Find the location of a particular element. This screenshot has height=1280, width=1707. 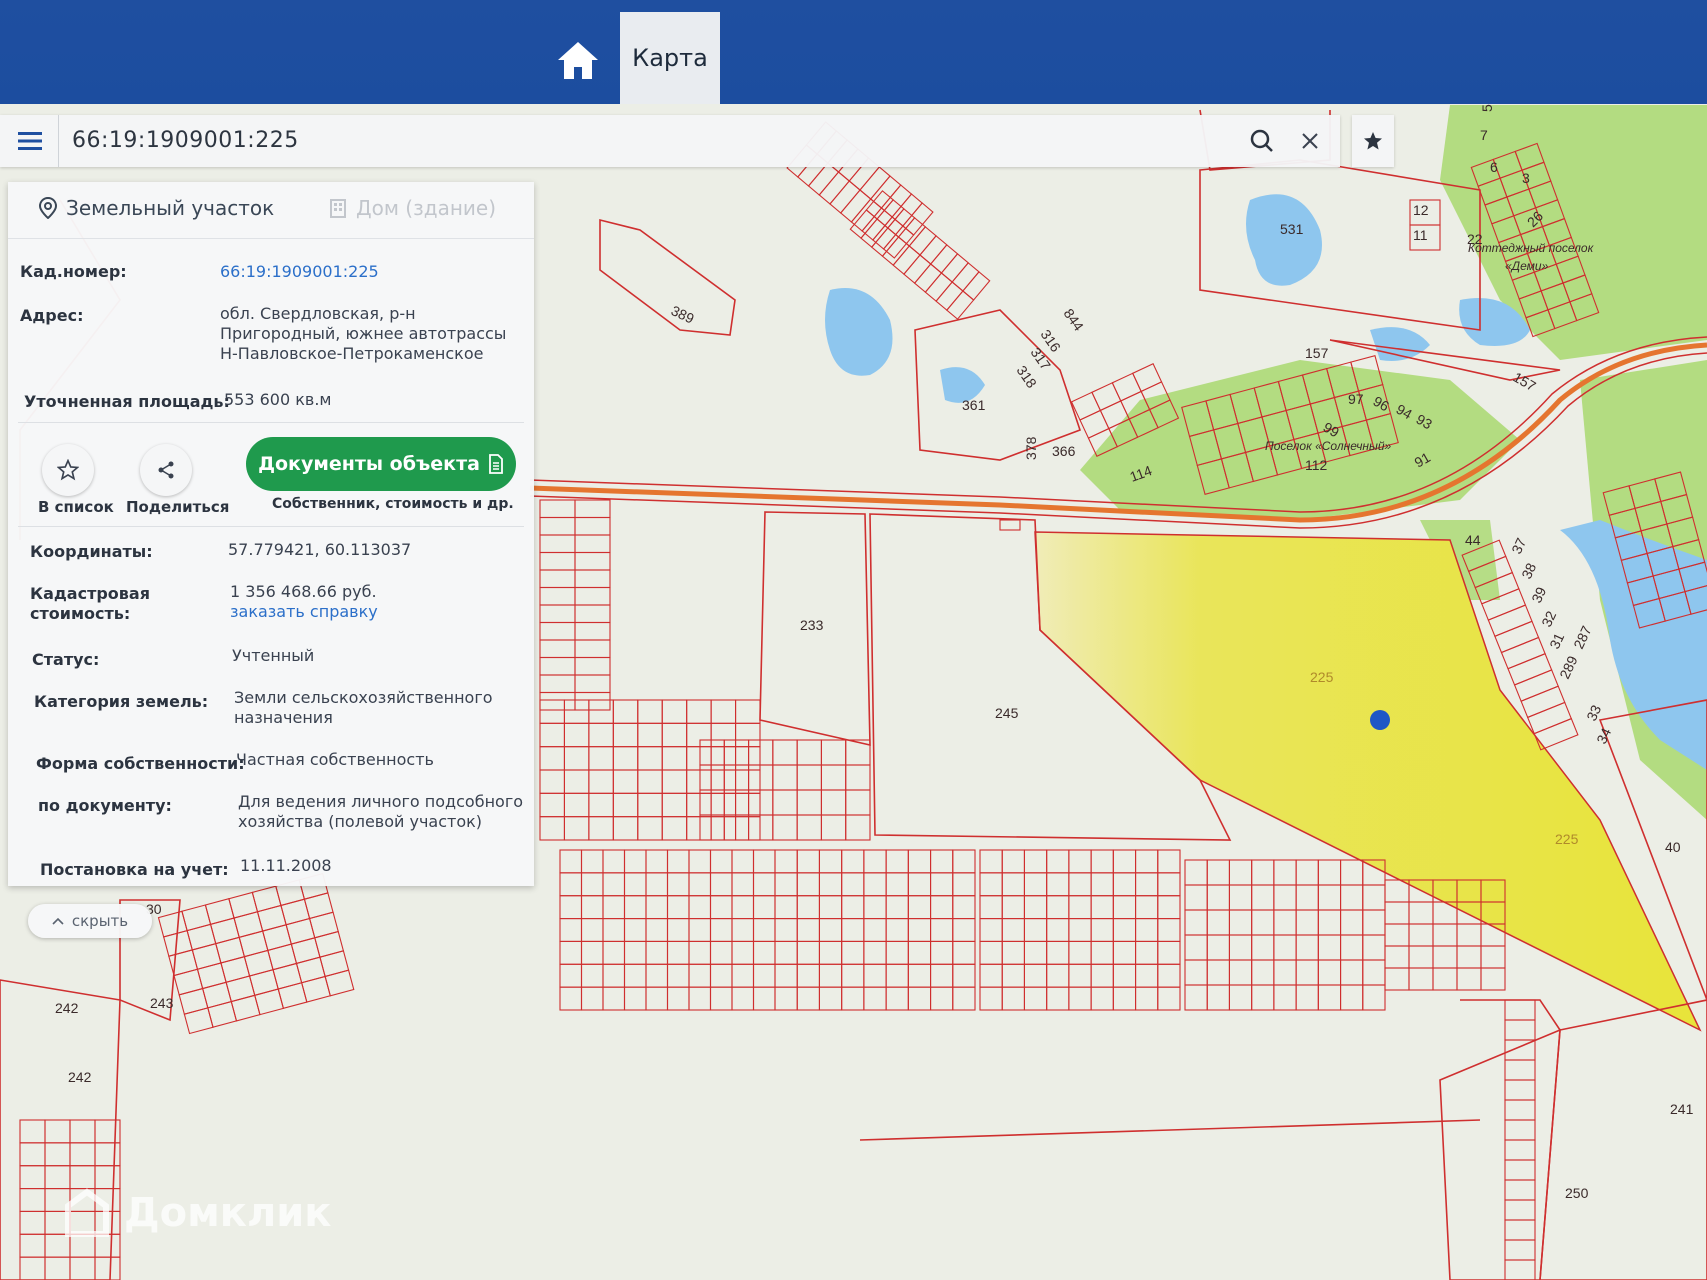

map-label: Коттеджный поселок is located at coordinates (1531, 248).